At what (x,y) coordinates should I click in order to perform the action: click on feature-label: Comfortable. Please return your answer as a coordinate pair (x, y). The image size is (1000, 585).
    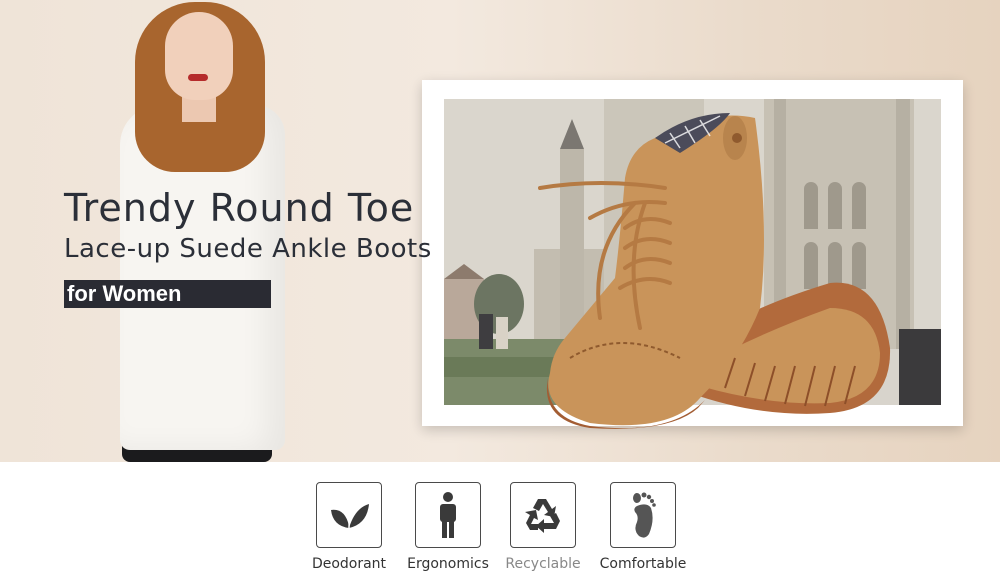
    Looking at the image, I should click on (643, 564).